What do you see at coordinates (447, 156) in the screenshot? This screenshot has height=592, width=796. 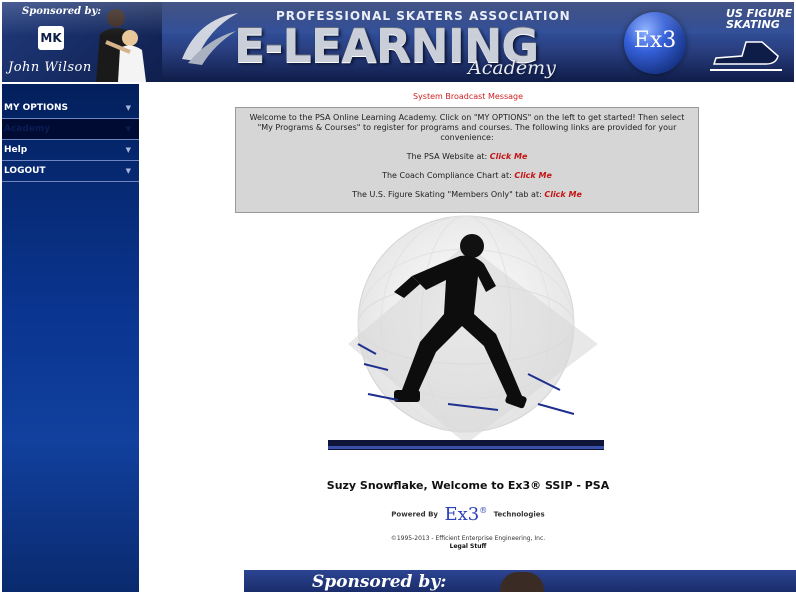 I see `link-prefix: The PSA Website at:` at bounding box center [447, 156].